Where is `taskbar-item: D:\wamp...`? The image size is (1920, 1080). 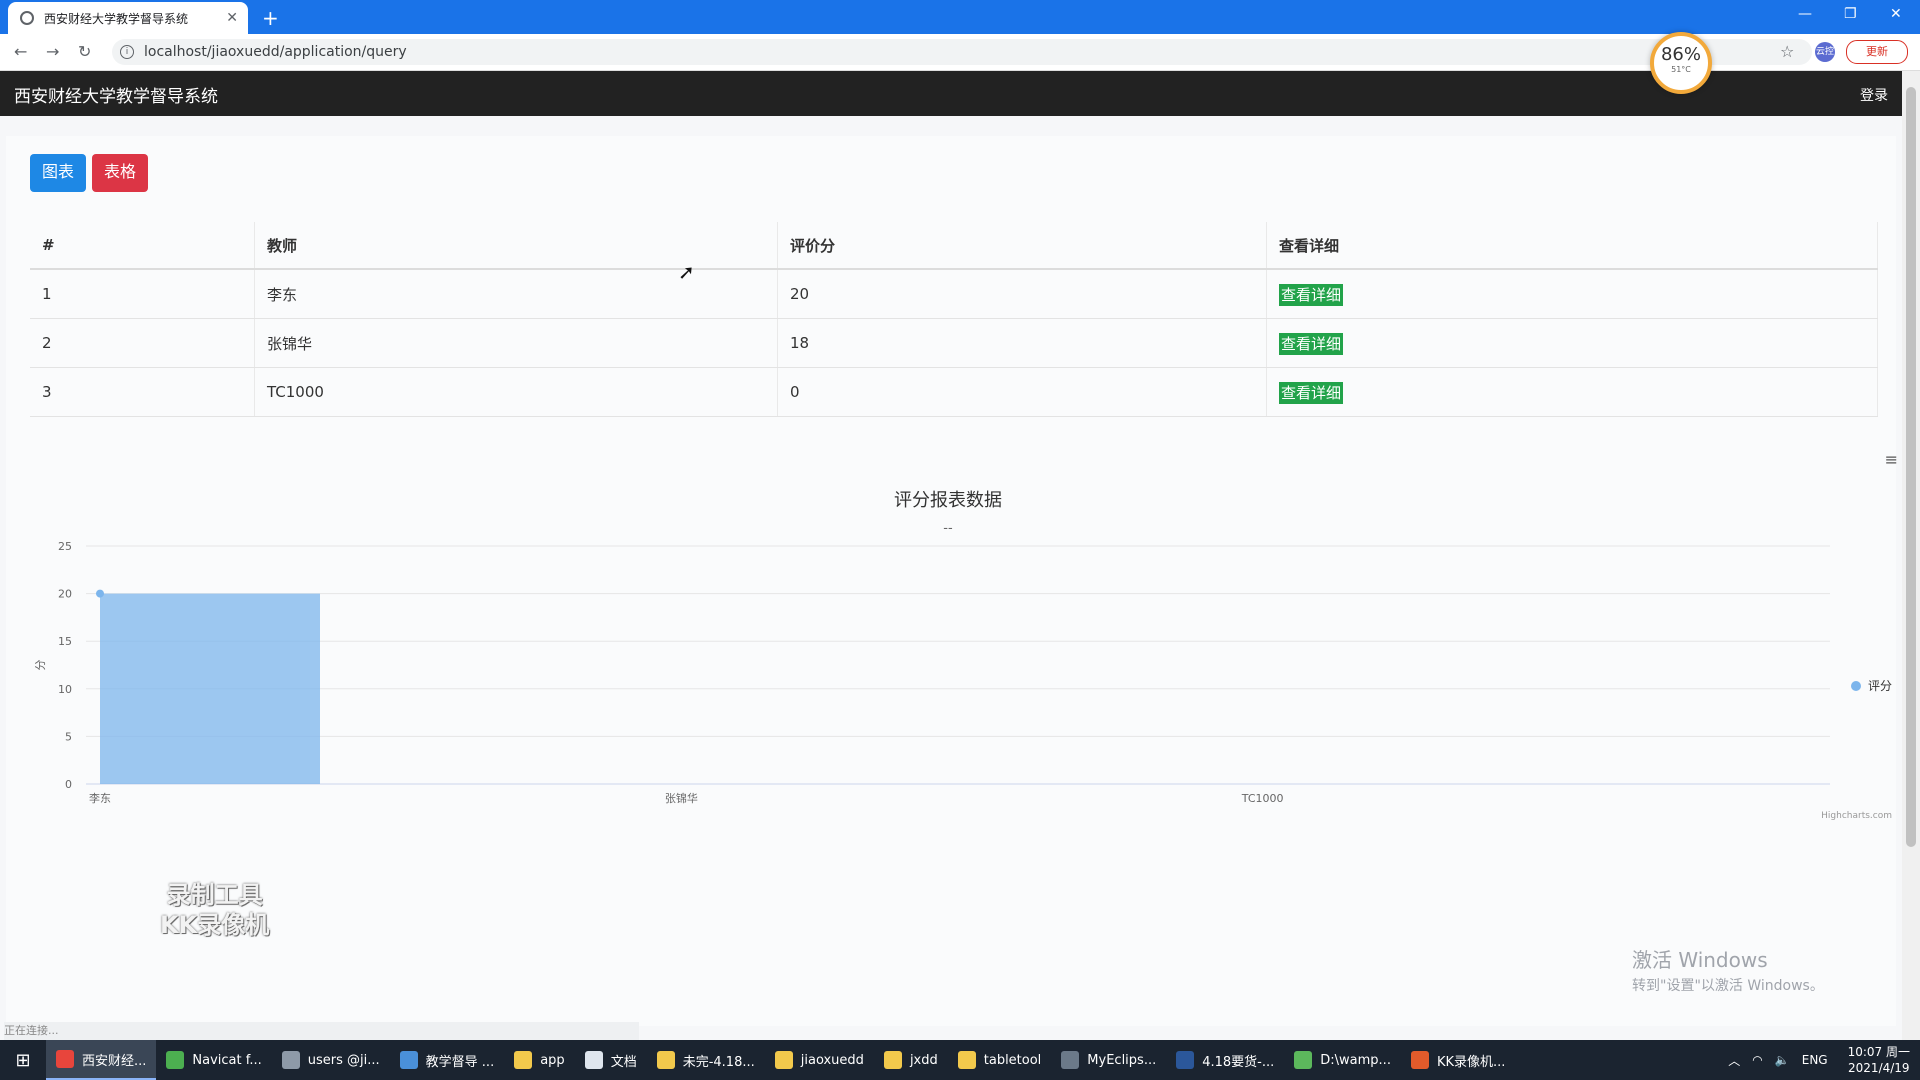
taskbar-item: D:\wamp... is located at coordinates (1342, 1060).